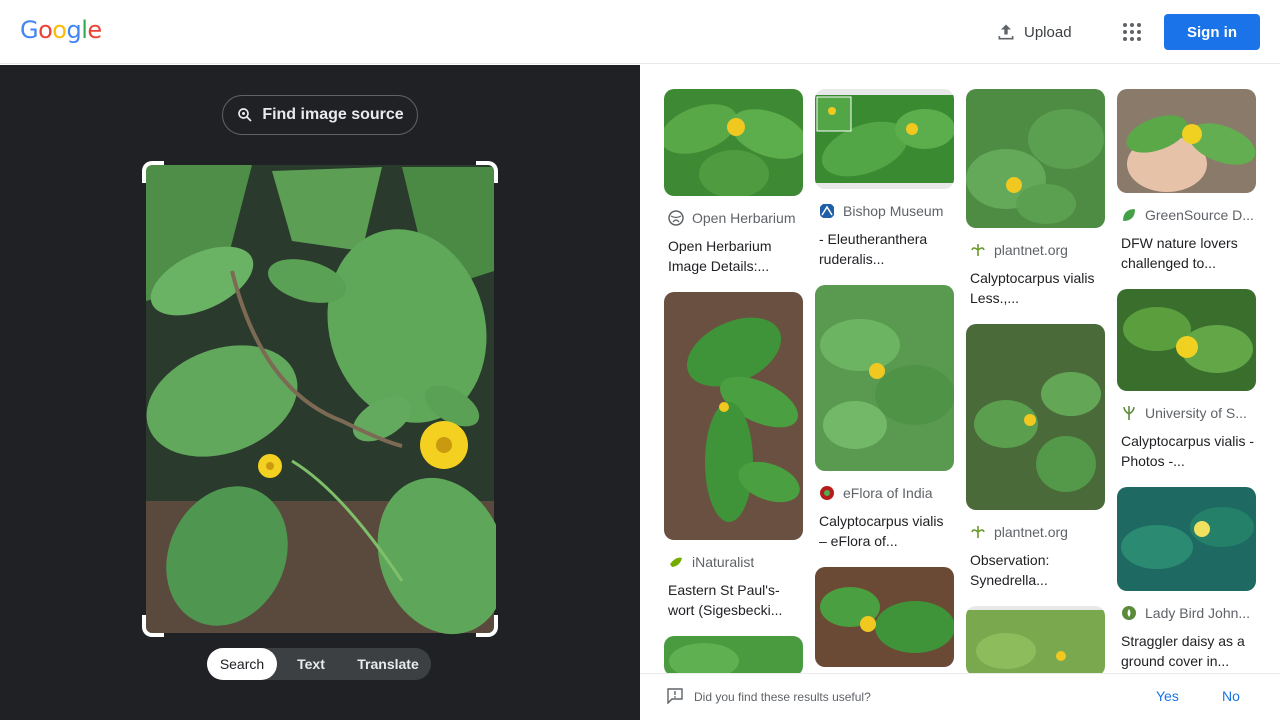 Image resolution: width=1280 pixels, height=720 pixels. I want to click on lady-bird-icon, so click(1129, 613).